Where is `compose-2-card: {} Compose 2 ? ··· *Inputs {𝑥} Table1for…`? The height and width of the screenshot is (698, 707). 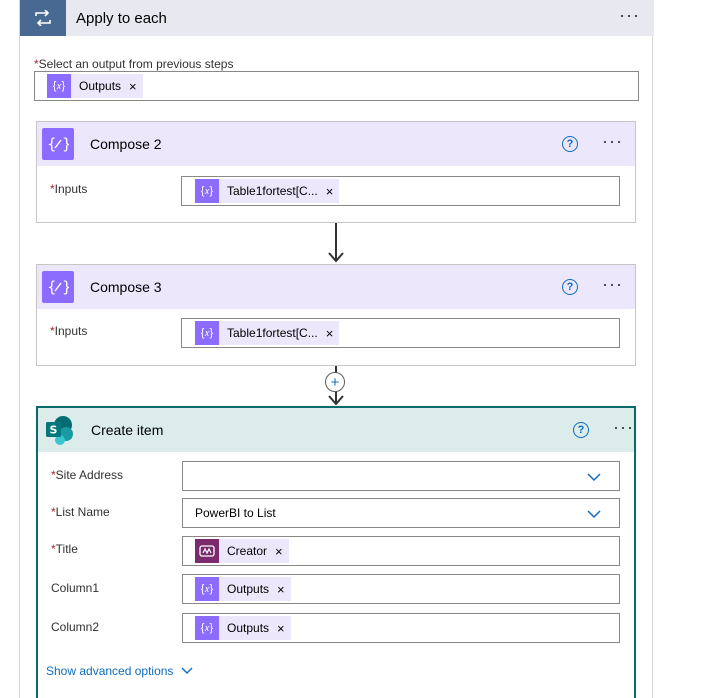
compose-2-card: {} Compose 2 ? ··· *Inputs {𝑥} Table1for… is located at coordinates (336, 172).